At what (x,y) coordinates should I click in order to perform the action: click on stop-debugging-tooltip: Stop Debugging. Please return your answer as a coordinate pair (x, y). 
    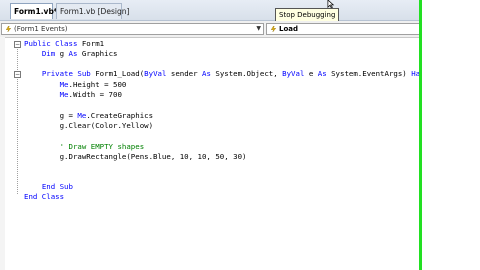
    Looking at the image, I should click on (307, 15).